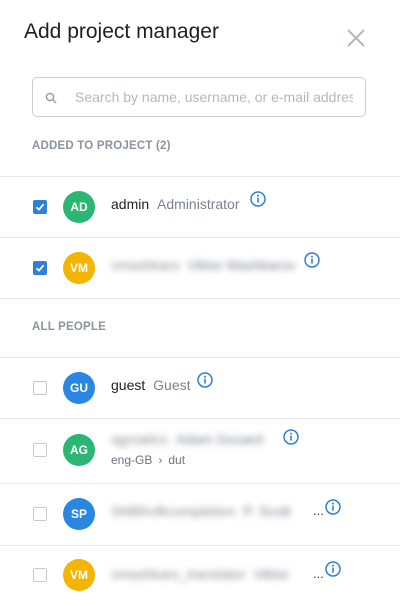  Describe the element at coordinates (69, 327) in the screenshot. I see `section-all-people: ALL PEOPLE` at that location.